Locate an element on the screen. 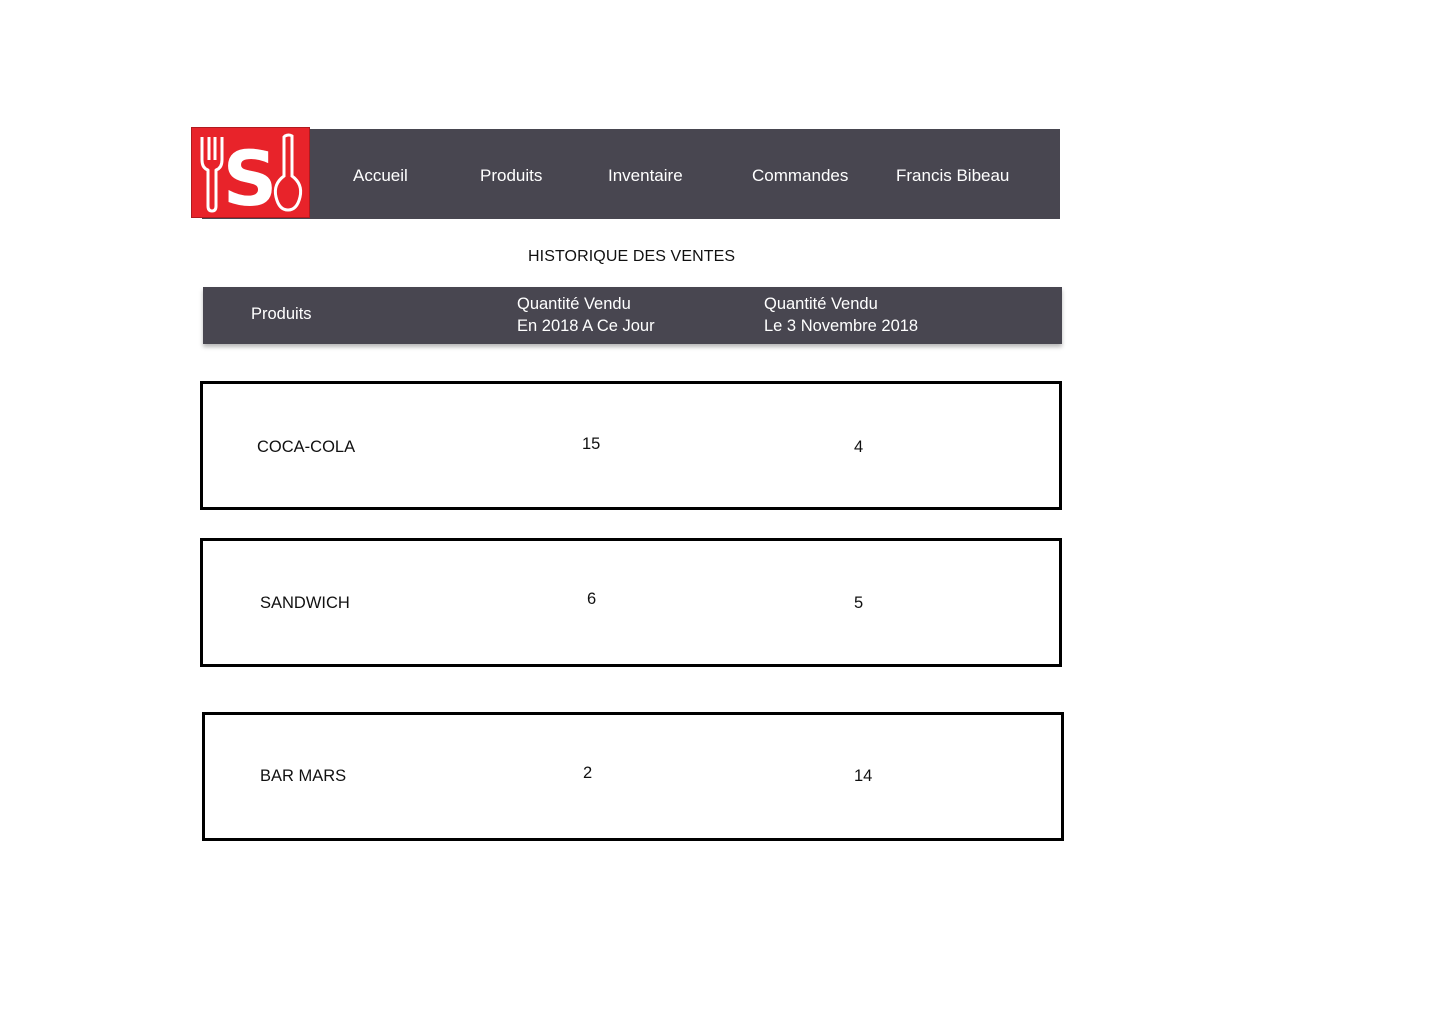 The height and width of the screenshot is (1024, 1440). row-qty-year: 2 is located at coordinates (588, 773).